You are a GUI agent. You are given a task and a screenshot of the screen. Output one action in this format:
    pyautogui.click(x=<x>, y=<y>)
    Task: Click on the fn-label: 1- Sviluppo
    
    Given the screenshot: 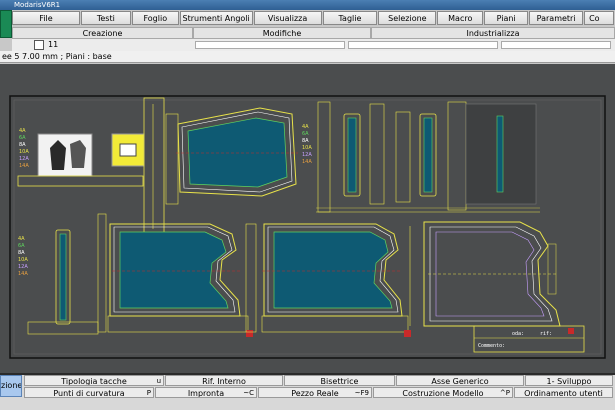 What is the action you would take?
    pyautogui.click(x=569, y=381)
    